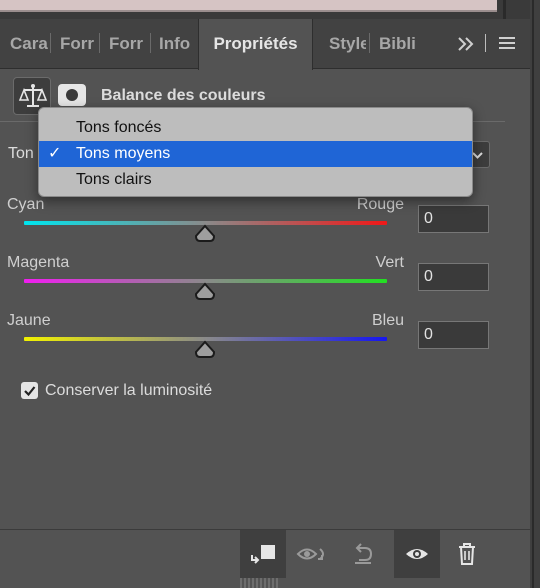  I want to click on tab-forme-1: Forr, so click(78, 44).